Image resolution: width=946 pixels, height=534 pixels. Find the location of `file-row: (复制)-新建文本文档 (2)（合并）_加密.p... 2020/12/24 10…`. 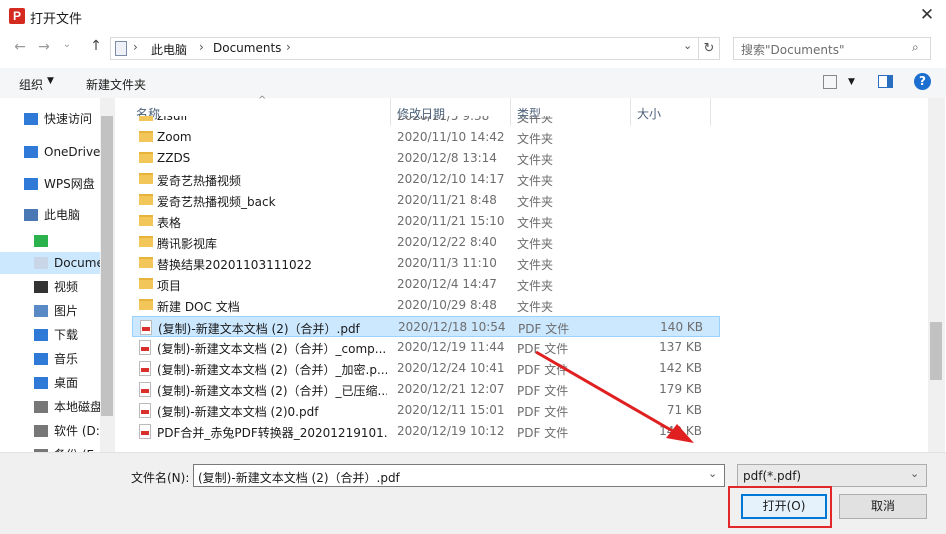

file-row: (复制)-新建文本文档 (2)（合并）_加密.p... 2020/12/24 10… is located at coordinates (426, 368).